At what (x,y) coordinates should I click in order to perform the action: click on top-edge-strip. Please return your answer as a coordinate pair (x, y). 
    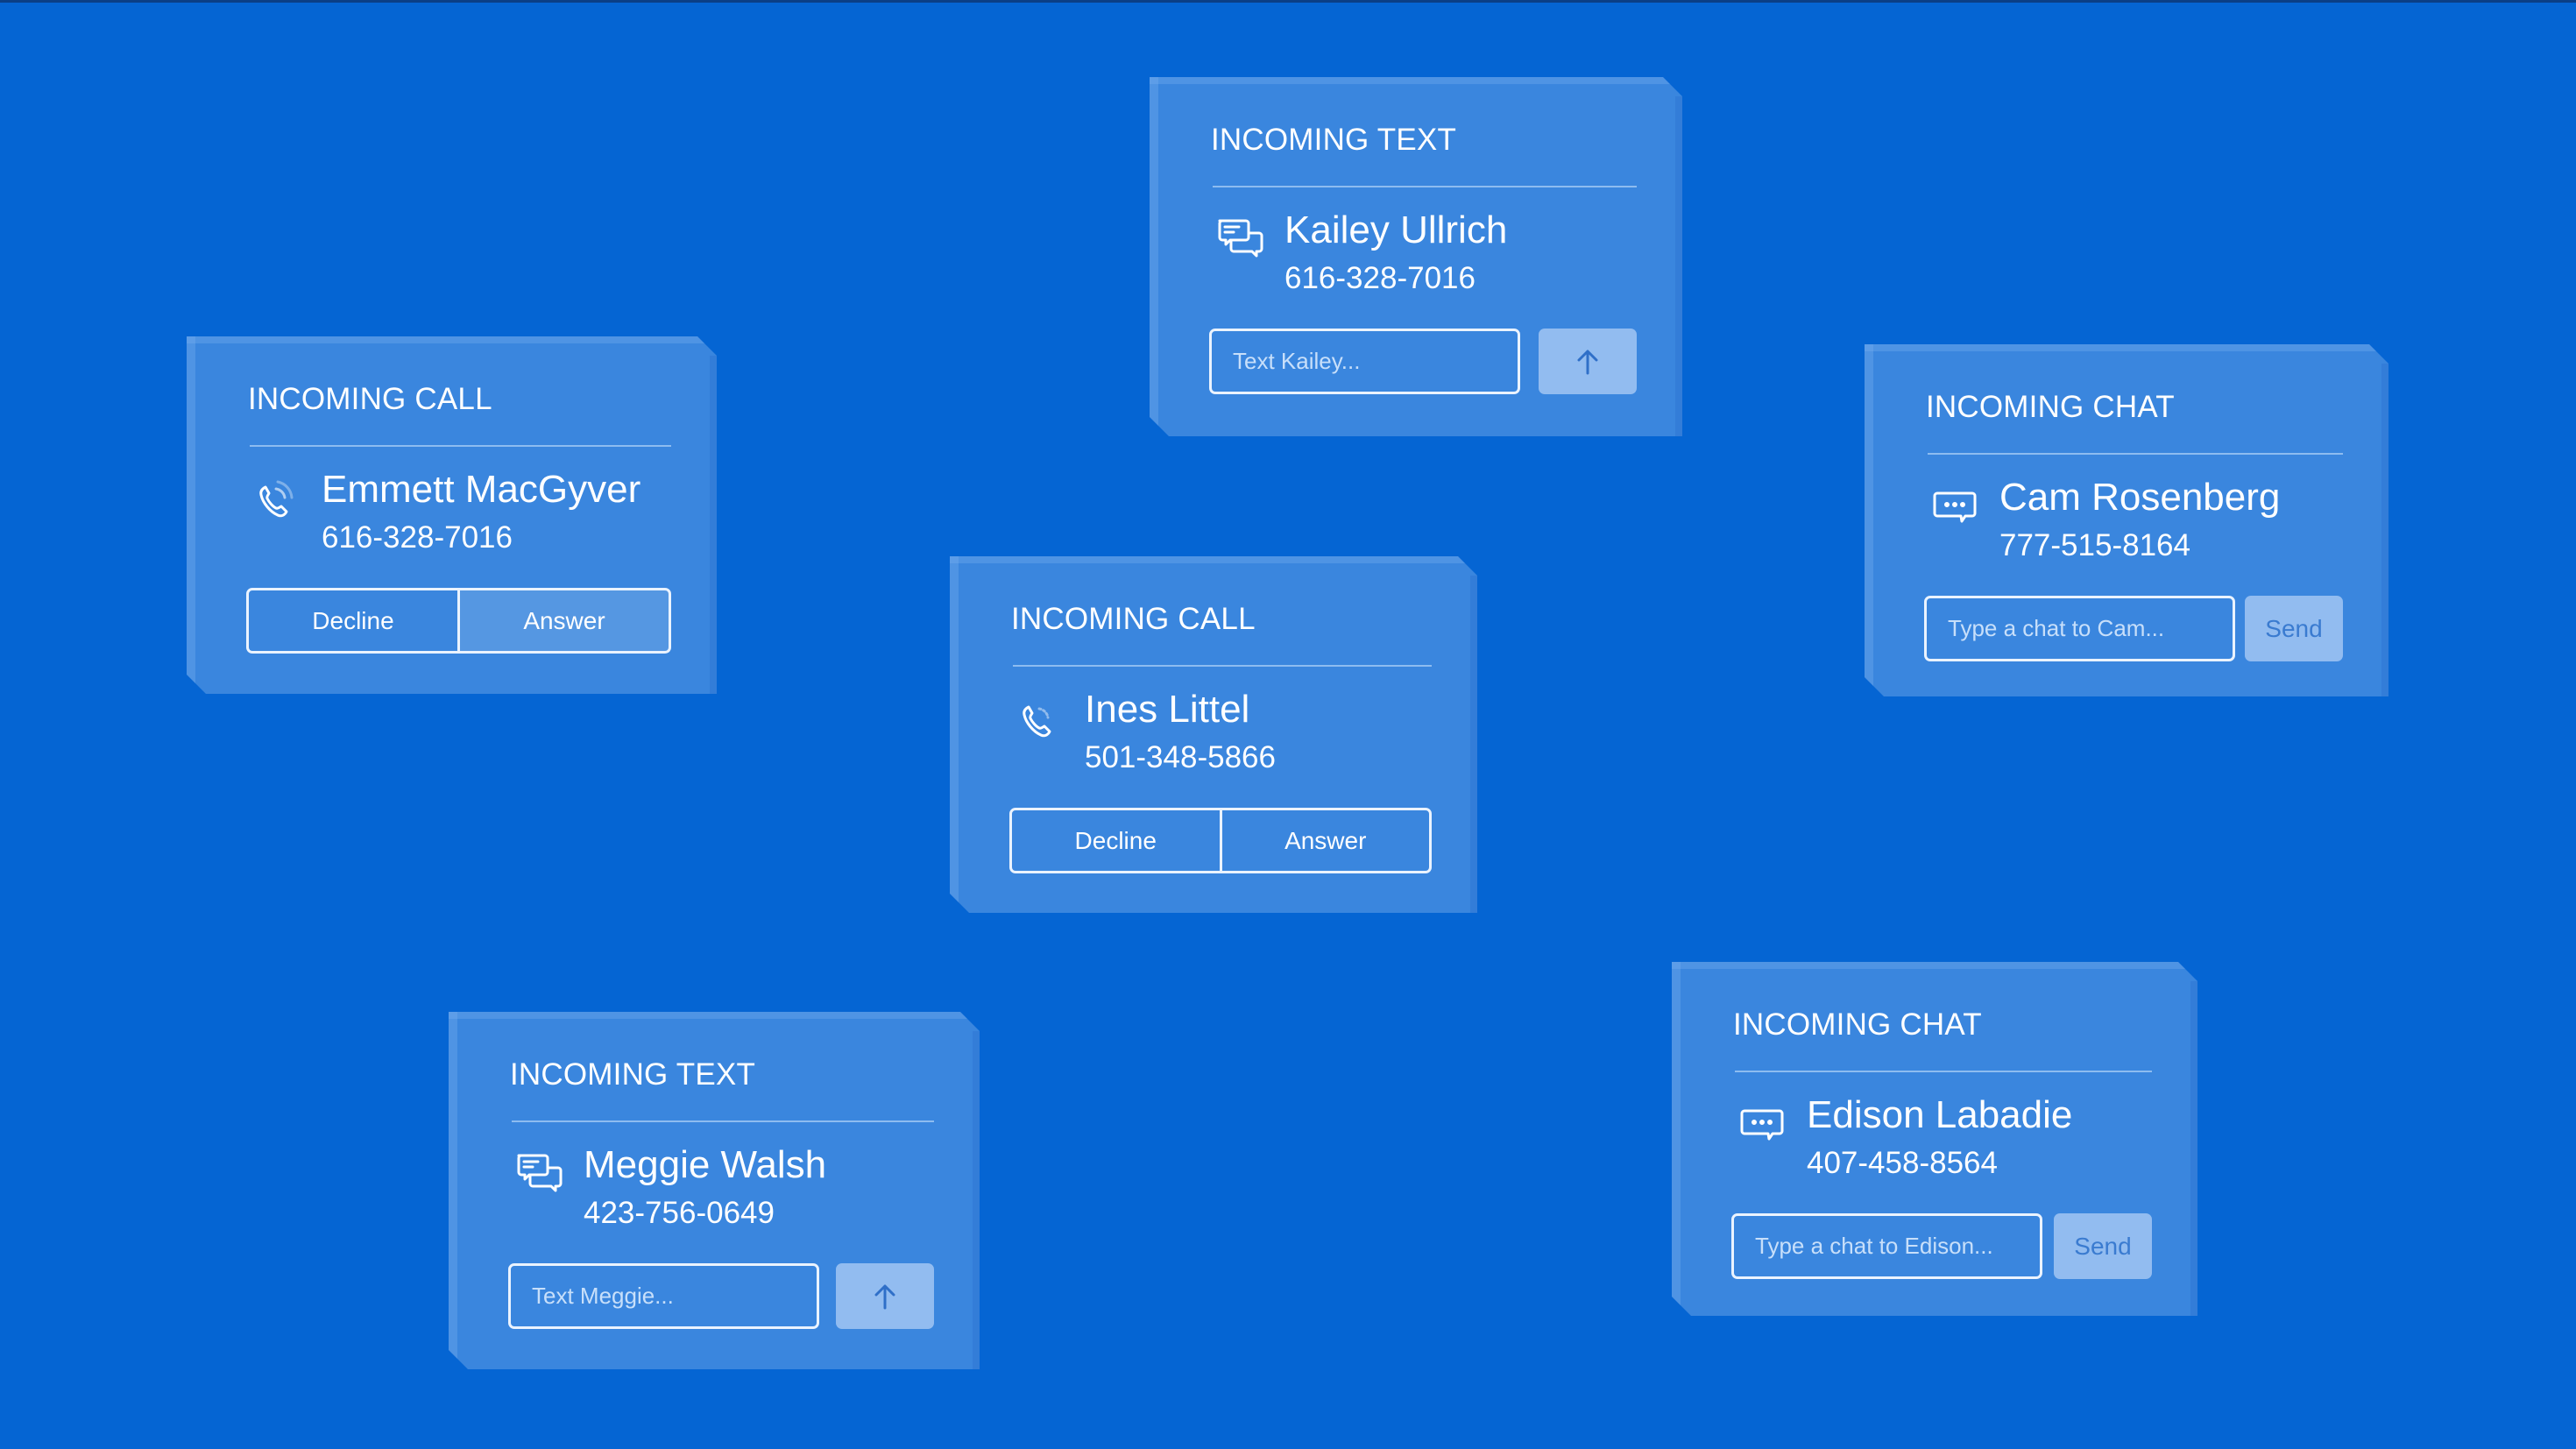
    Looking at the image, I should click on (1288, 1).